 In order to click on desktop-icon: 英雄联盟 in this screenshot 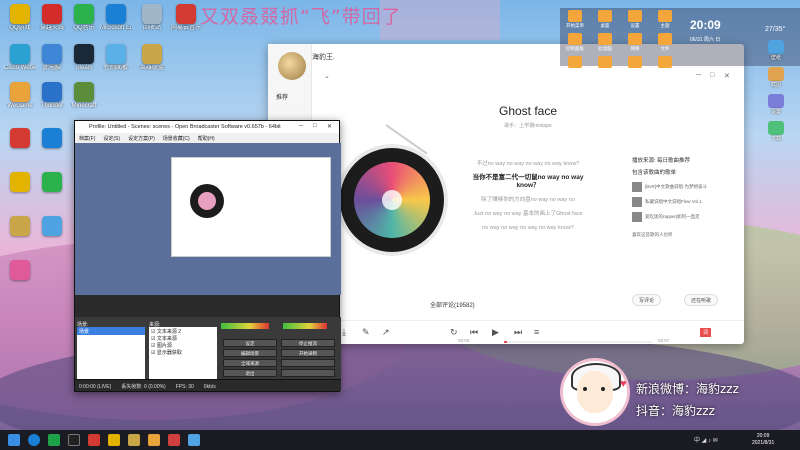, I will do `click(152, 58)`.